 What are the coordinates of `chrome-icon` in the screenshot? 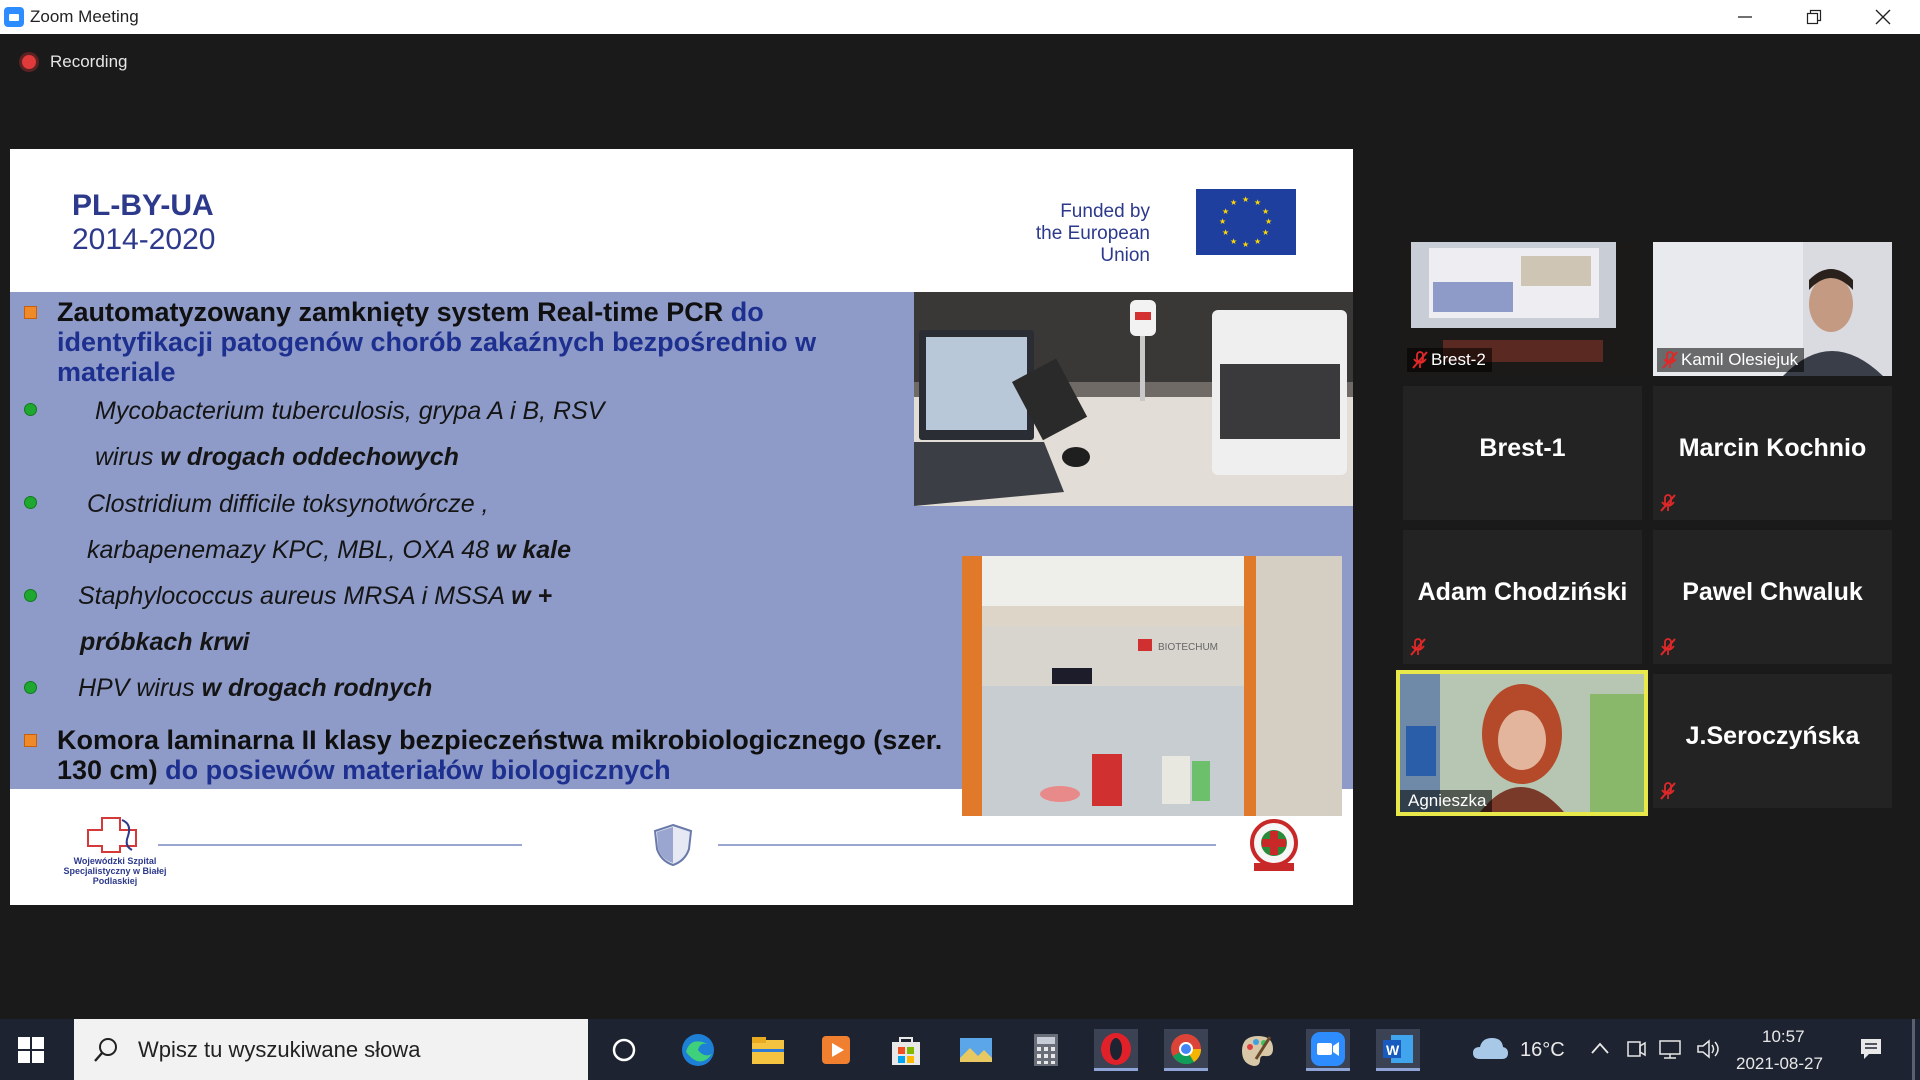 It's located at (1186, 1048).